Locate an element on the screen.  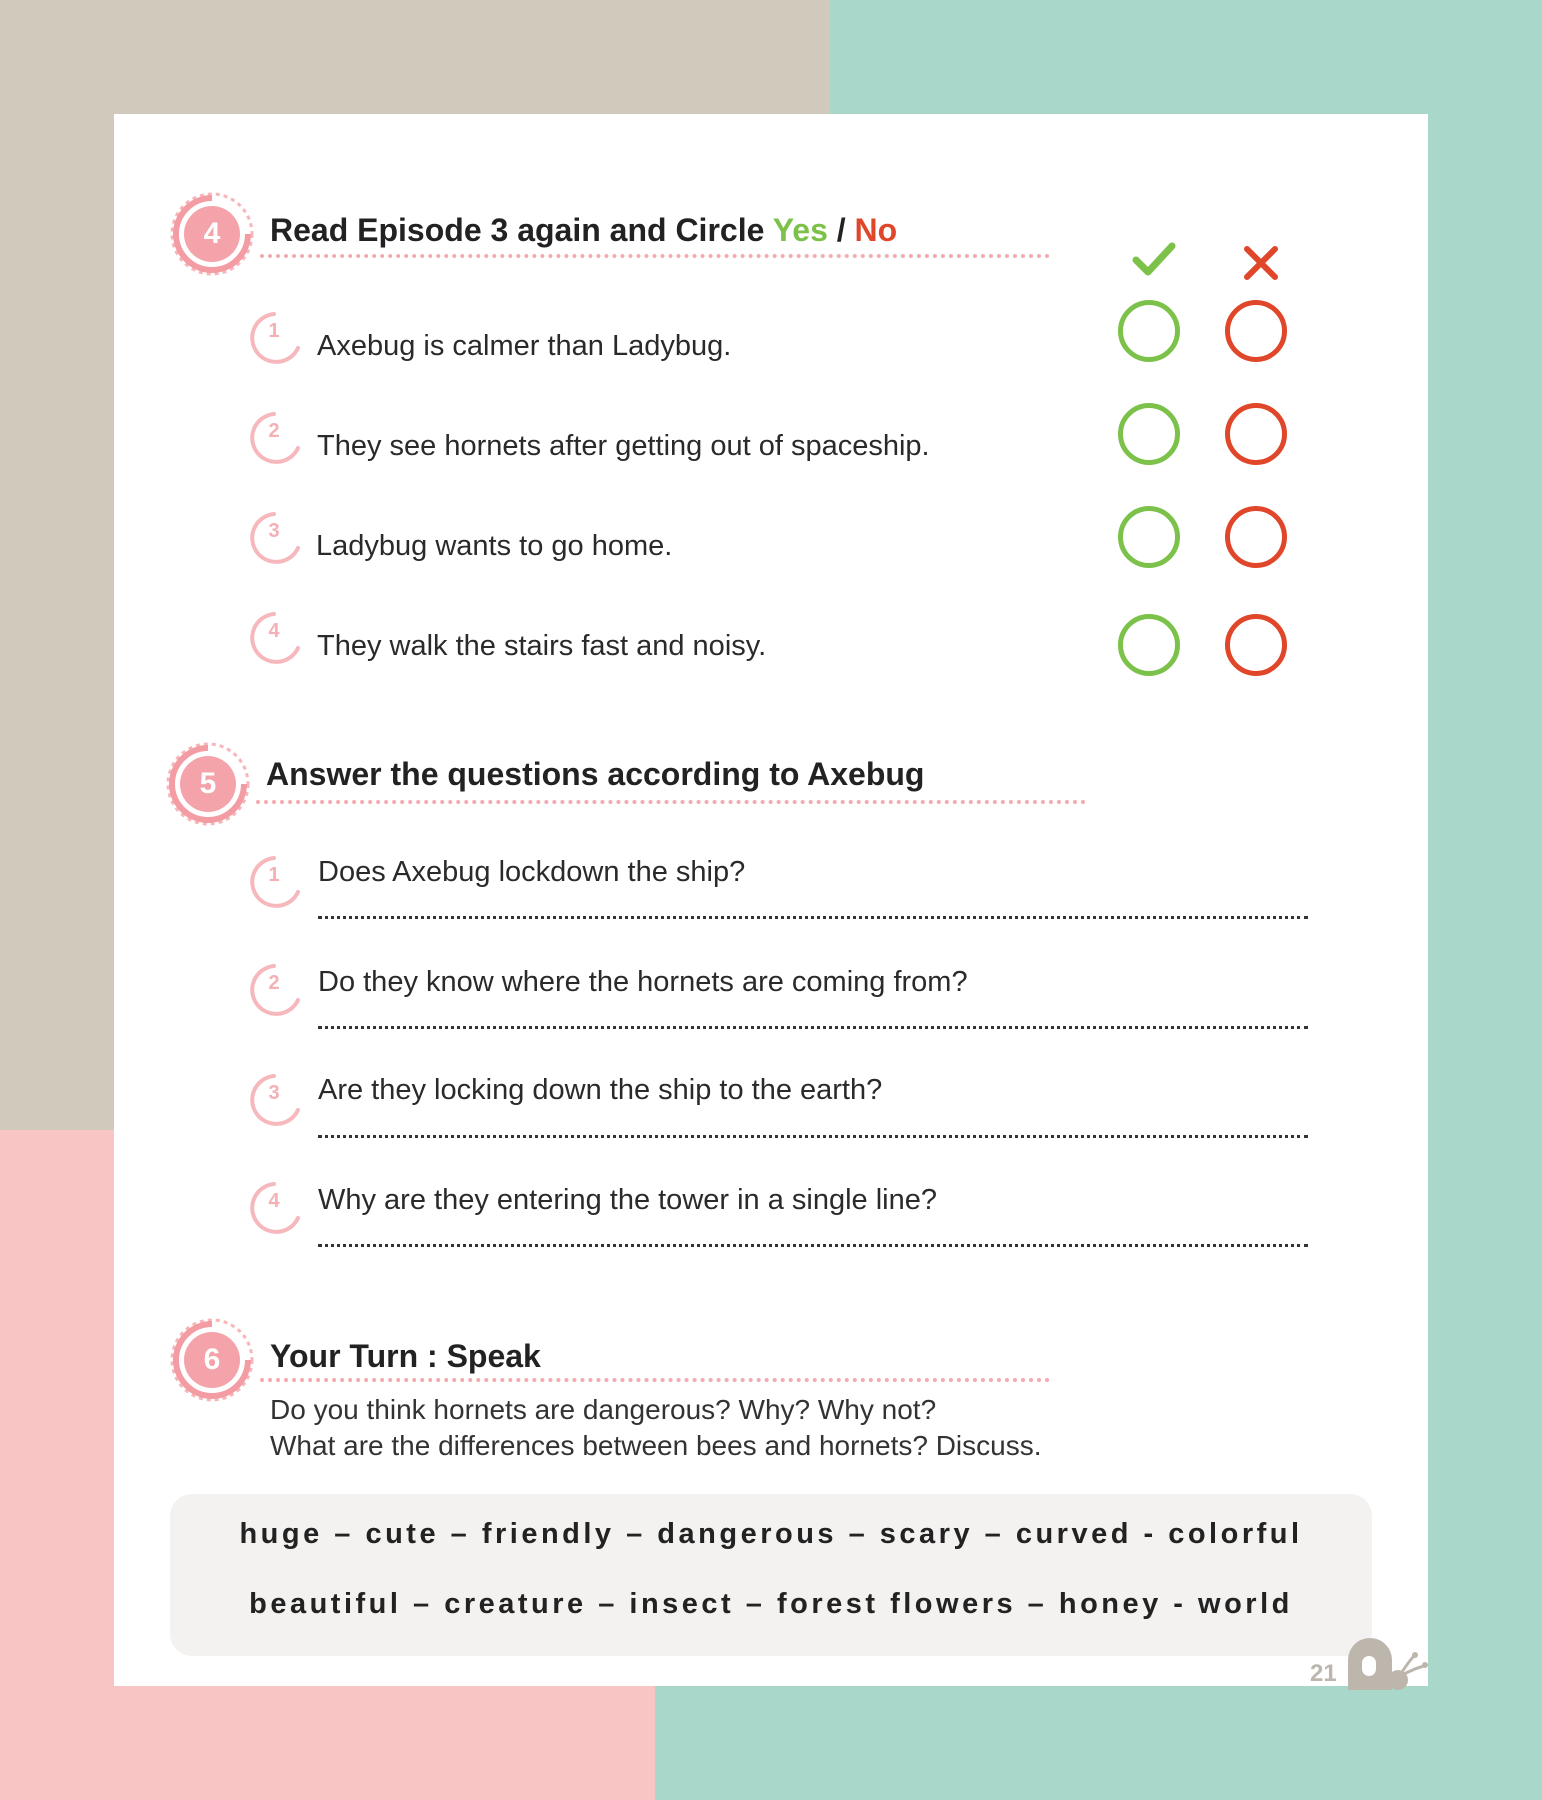
section-4-title: Read Episode 3 again and Circle Yes / No is located at coordinates (584, 230).